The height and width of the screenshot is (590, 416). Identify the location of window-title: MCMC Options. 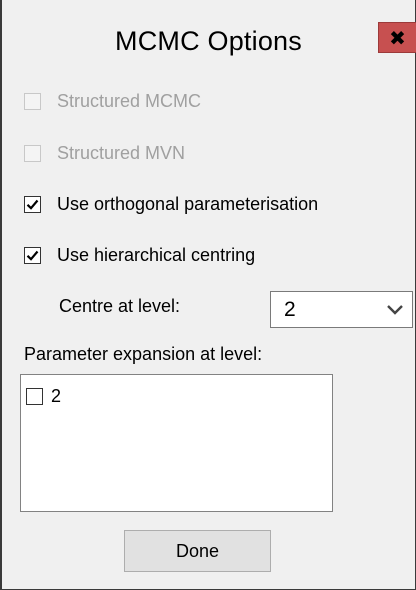
(208, 41).